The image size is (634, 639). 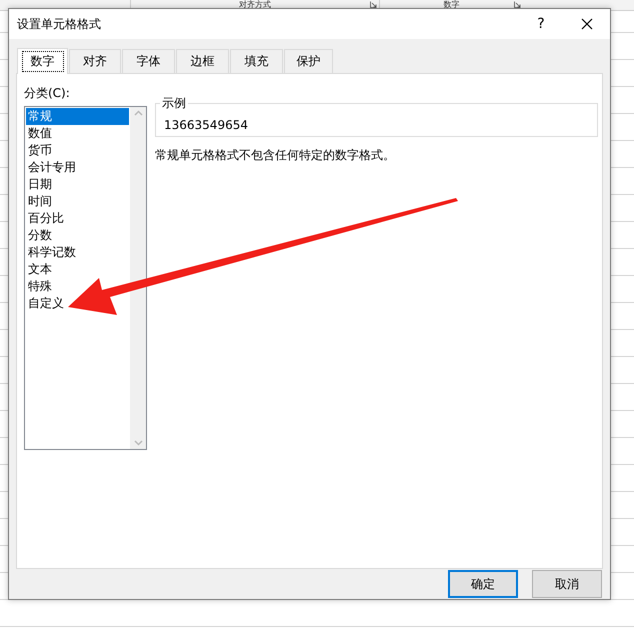 I want to click on sample-label: 示例, so click(x=174, y=103).